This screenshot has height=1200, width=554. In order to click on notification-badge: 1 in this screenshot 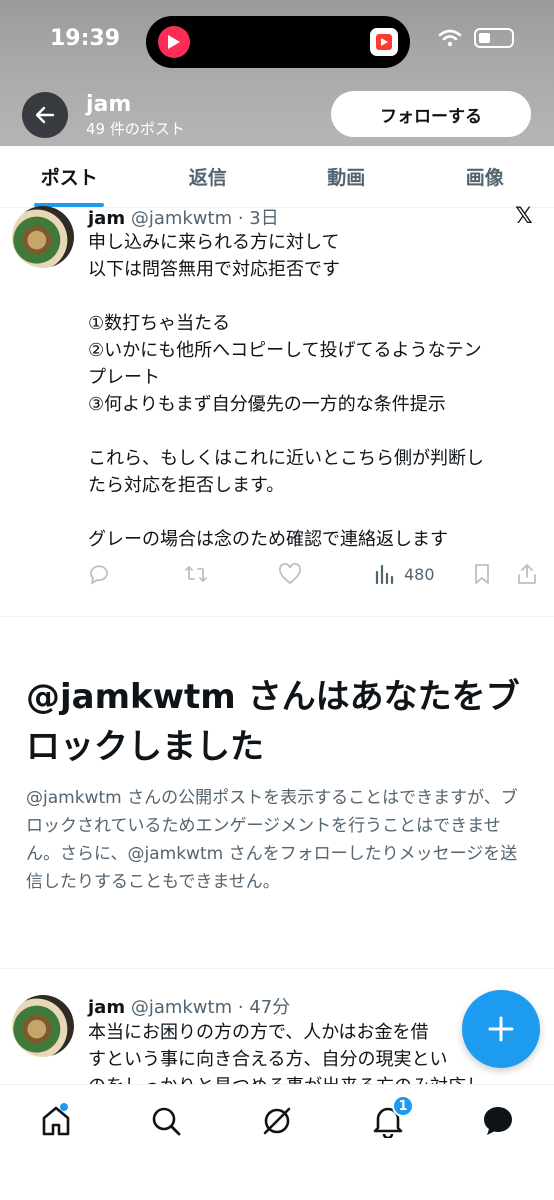, I will do `click(403, 1106)`.